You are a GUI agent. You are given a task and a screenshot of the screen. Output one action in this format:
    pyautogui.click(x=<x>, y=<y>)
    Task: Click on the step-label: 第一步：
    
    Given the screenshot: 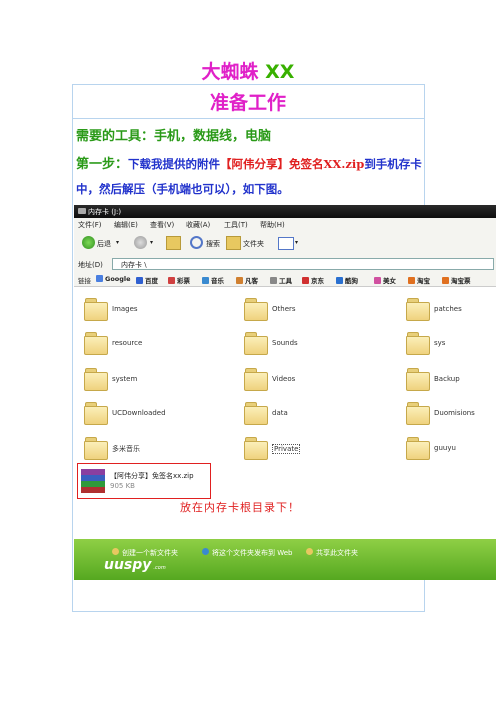 What is the action you would take?
    pyautogui.click(x=102, y=164)
    